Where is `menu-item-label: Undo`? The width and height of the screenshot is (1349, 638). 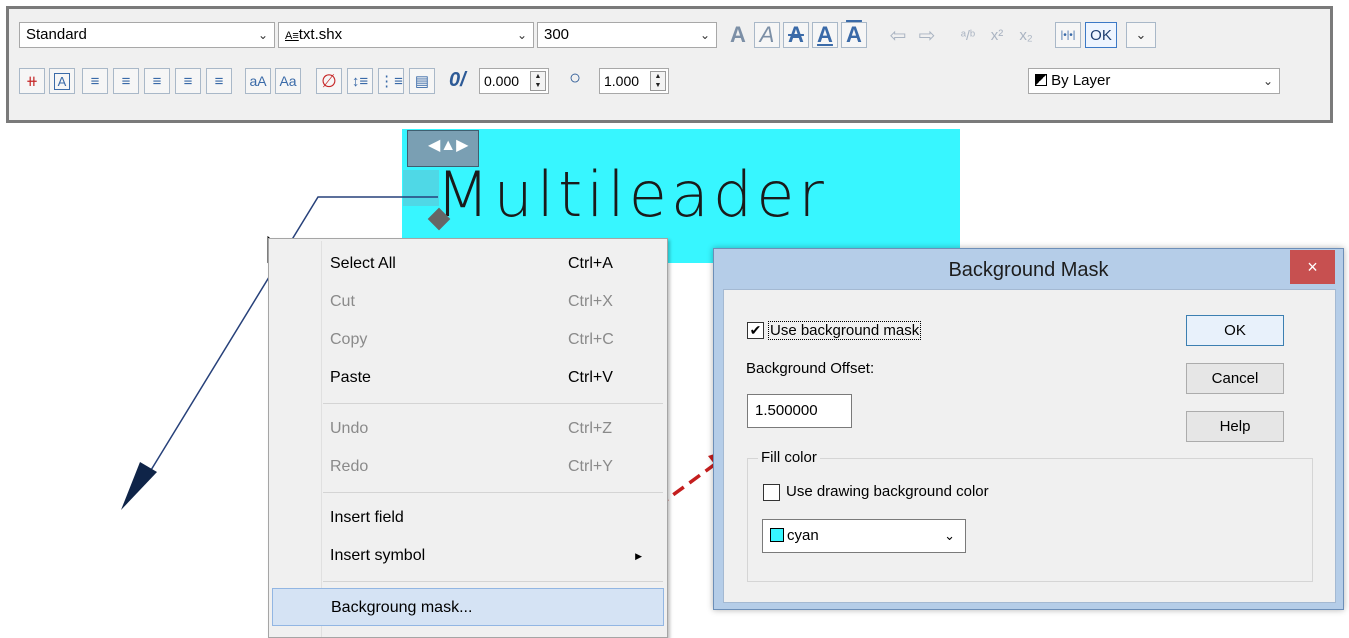 menu-item-label: Undo is located at coordinates (349, 428).